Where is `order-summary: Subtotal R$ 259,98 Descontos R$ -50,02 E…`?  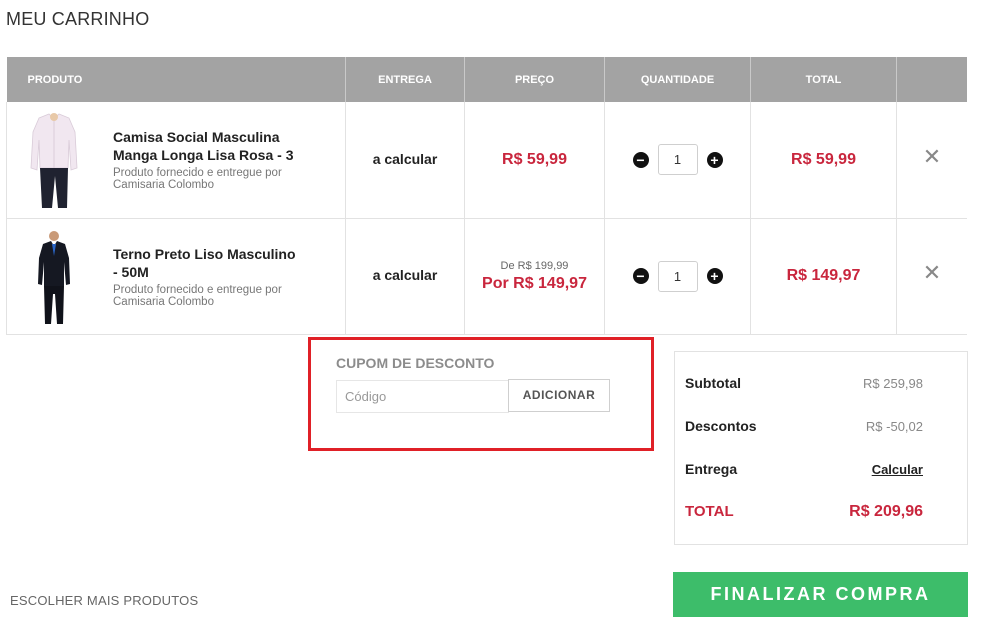 order-summary: Subtotal R$ 259,98 Descontos R$ -50,02 E… is located at coordinates (821, 448).